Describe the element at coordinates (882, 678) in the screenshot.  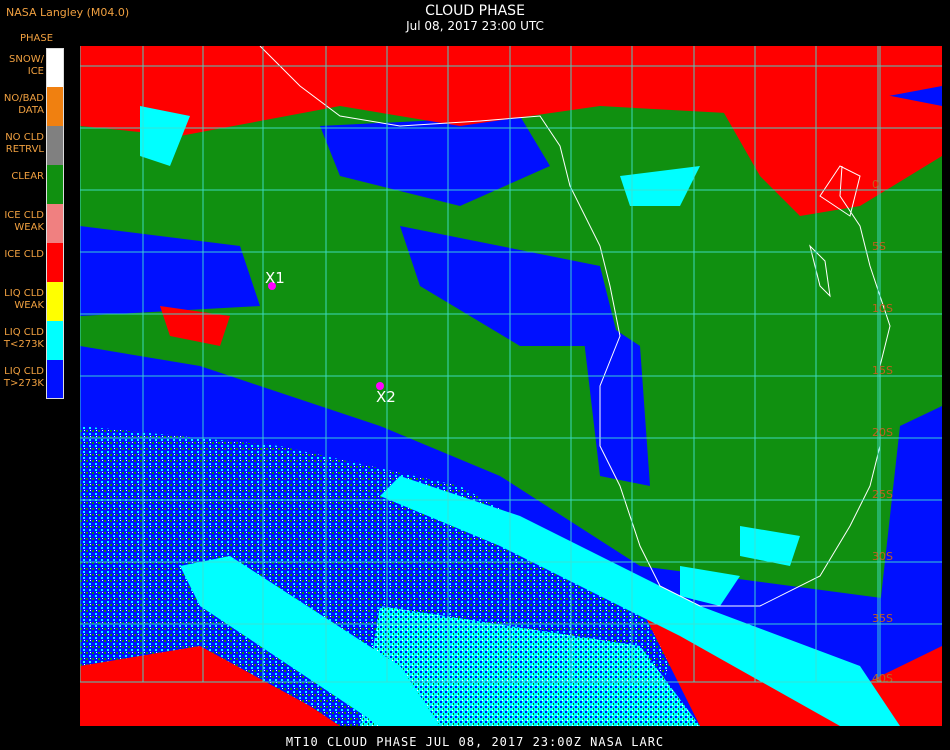
I see `lat-label: 40S` at that location.